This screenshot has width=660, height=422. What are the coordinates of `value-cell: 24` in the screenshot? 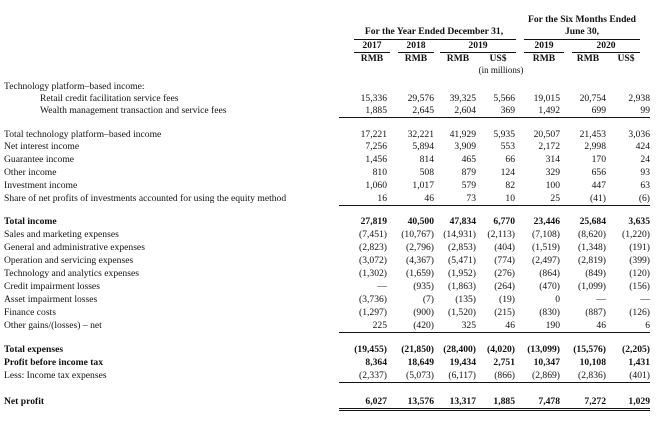 It's located at (645, 159).